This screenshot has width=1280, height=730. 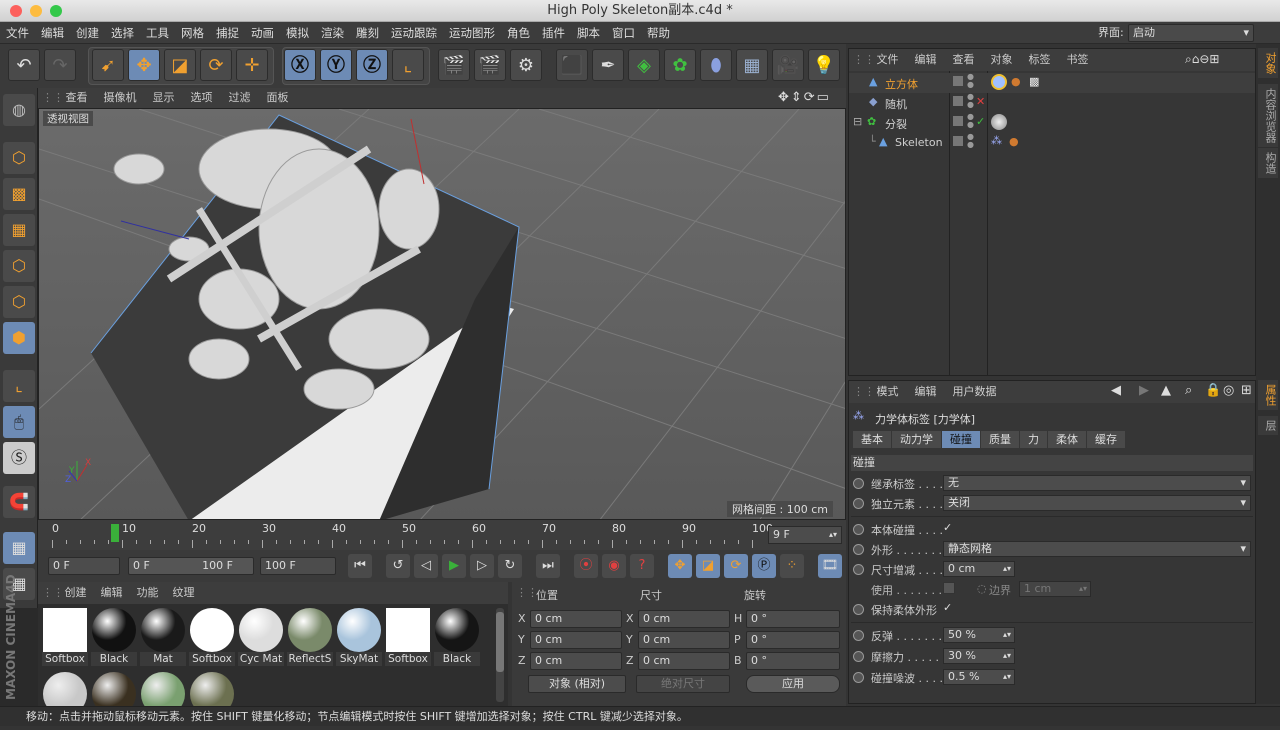 What do you see at coordinates (19, 502) in the screenshot?
I see `snap-button: 🧲` at bounding box center [19, 502].